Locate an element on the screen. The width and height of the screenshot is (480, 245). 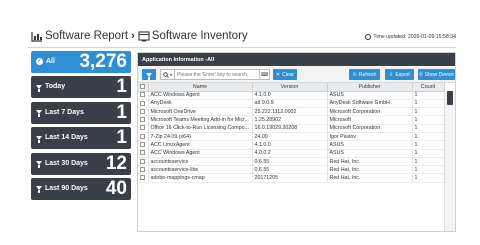
filter-label: Last 90 Days is located at coordinates (66, 188).